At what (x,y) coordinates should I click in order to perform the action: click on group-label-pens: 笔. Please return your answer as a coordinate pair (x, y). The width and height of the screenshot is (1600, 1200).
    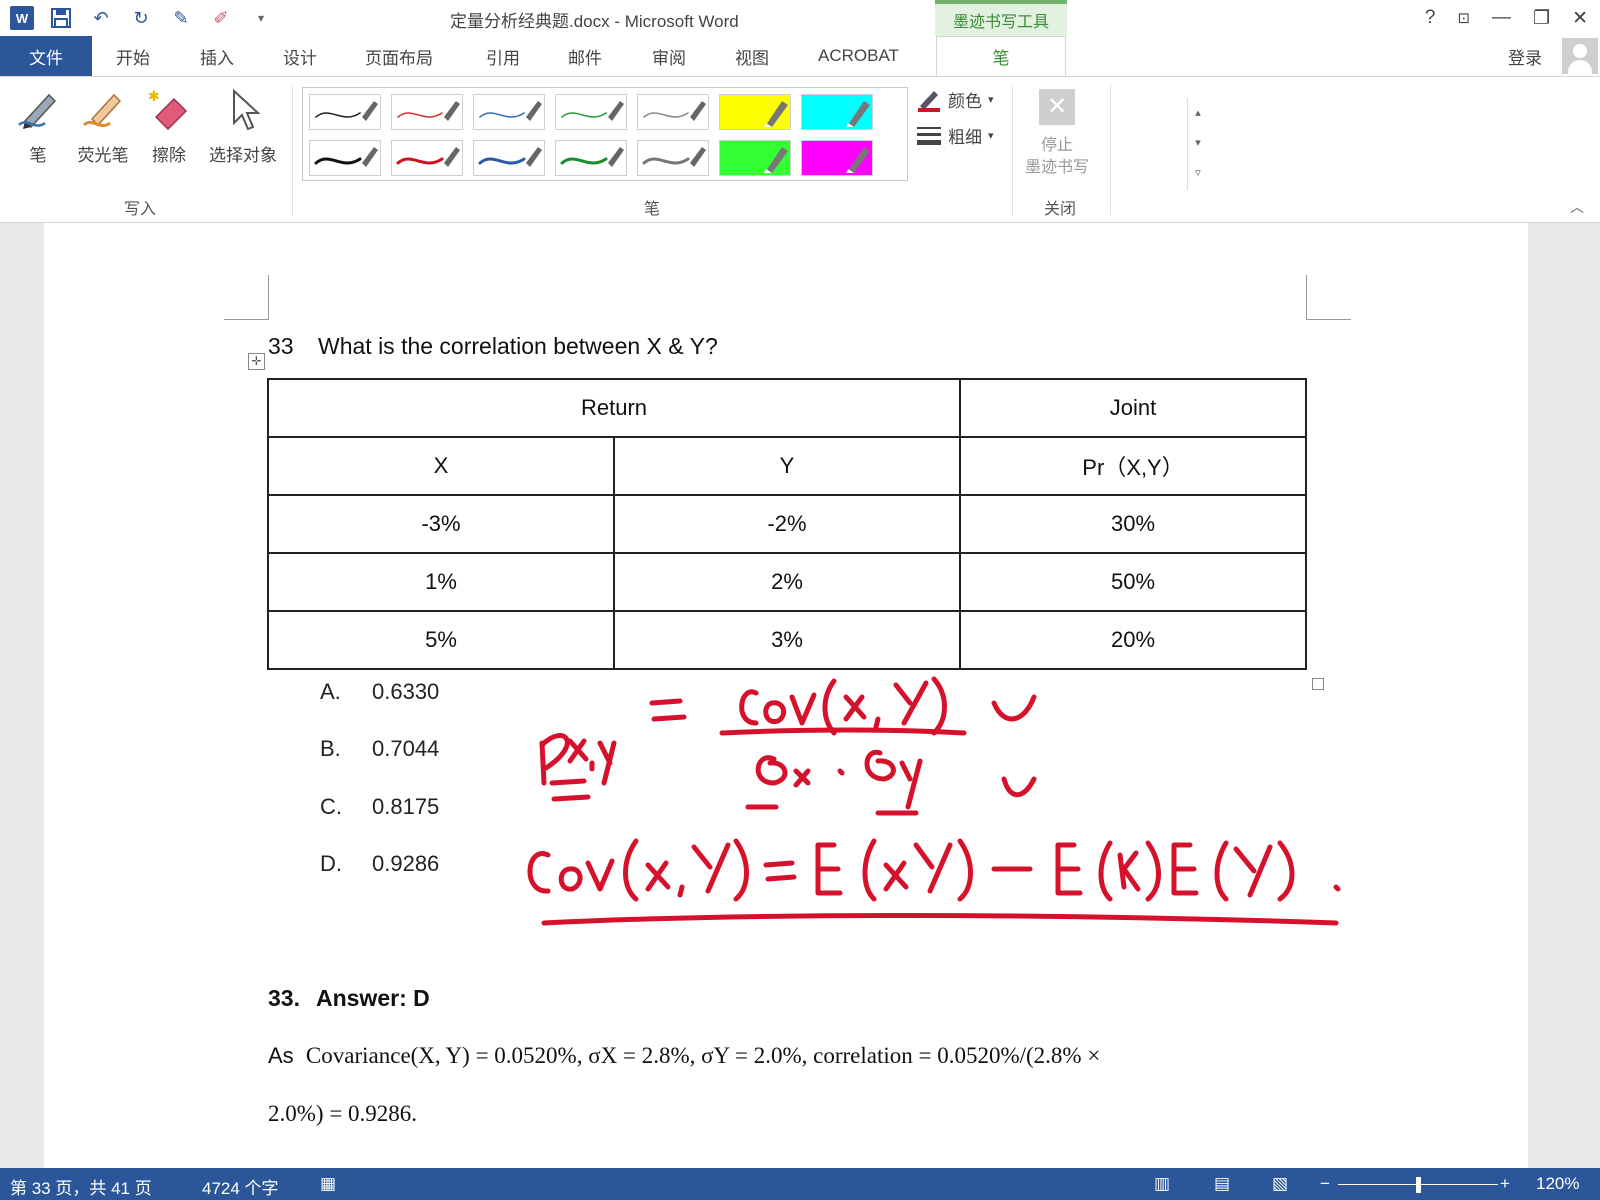
    Looking at the image, I should click on (652, 209).